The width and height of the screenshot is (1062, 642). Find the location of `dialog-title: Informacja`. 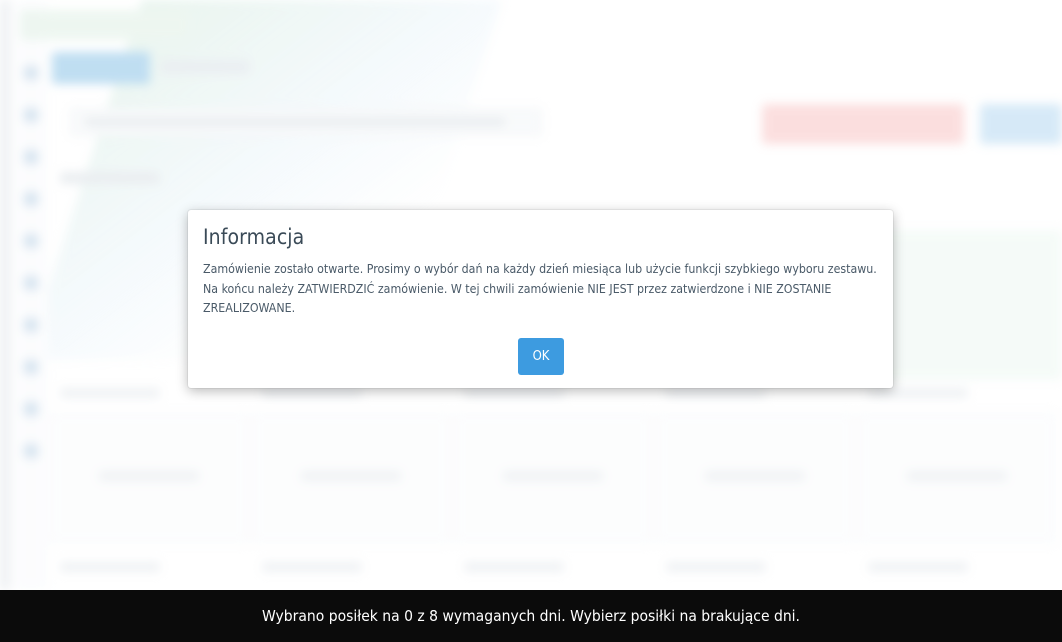

dialog-title: Informacja is located at coordinates (254, 237).